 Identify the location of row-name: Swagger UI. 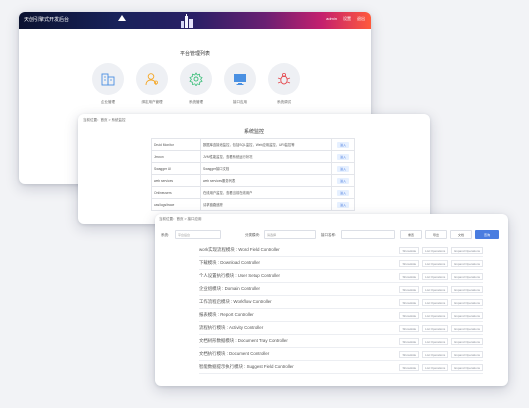
(176, 168).